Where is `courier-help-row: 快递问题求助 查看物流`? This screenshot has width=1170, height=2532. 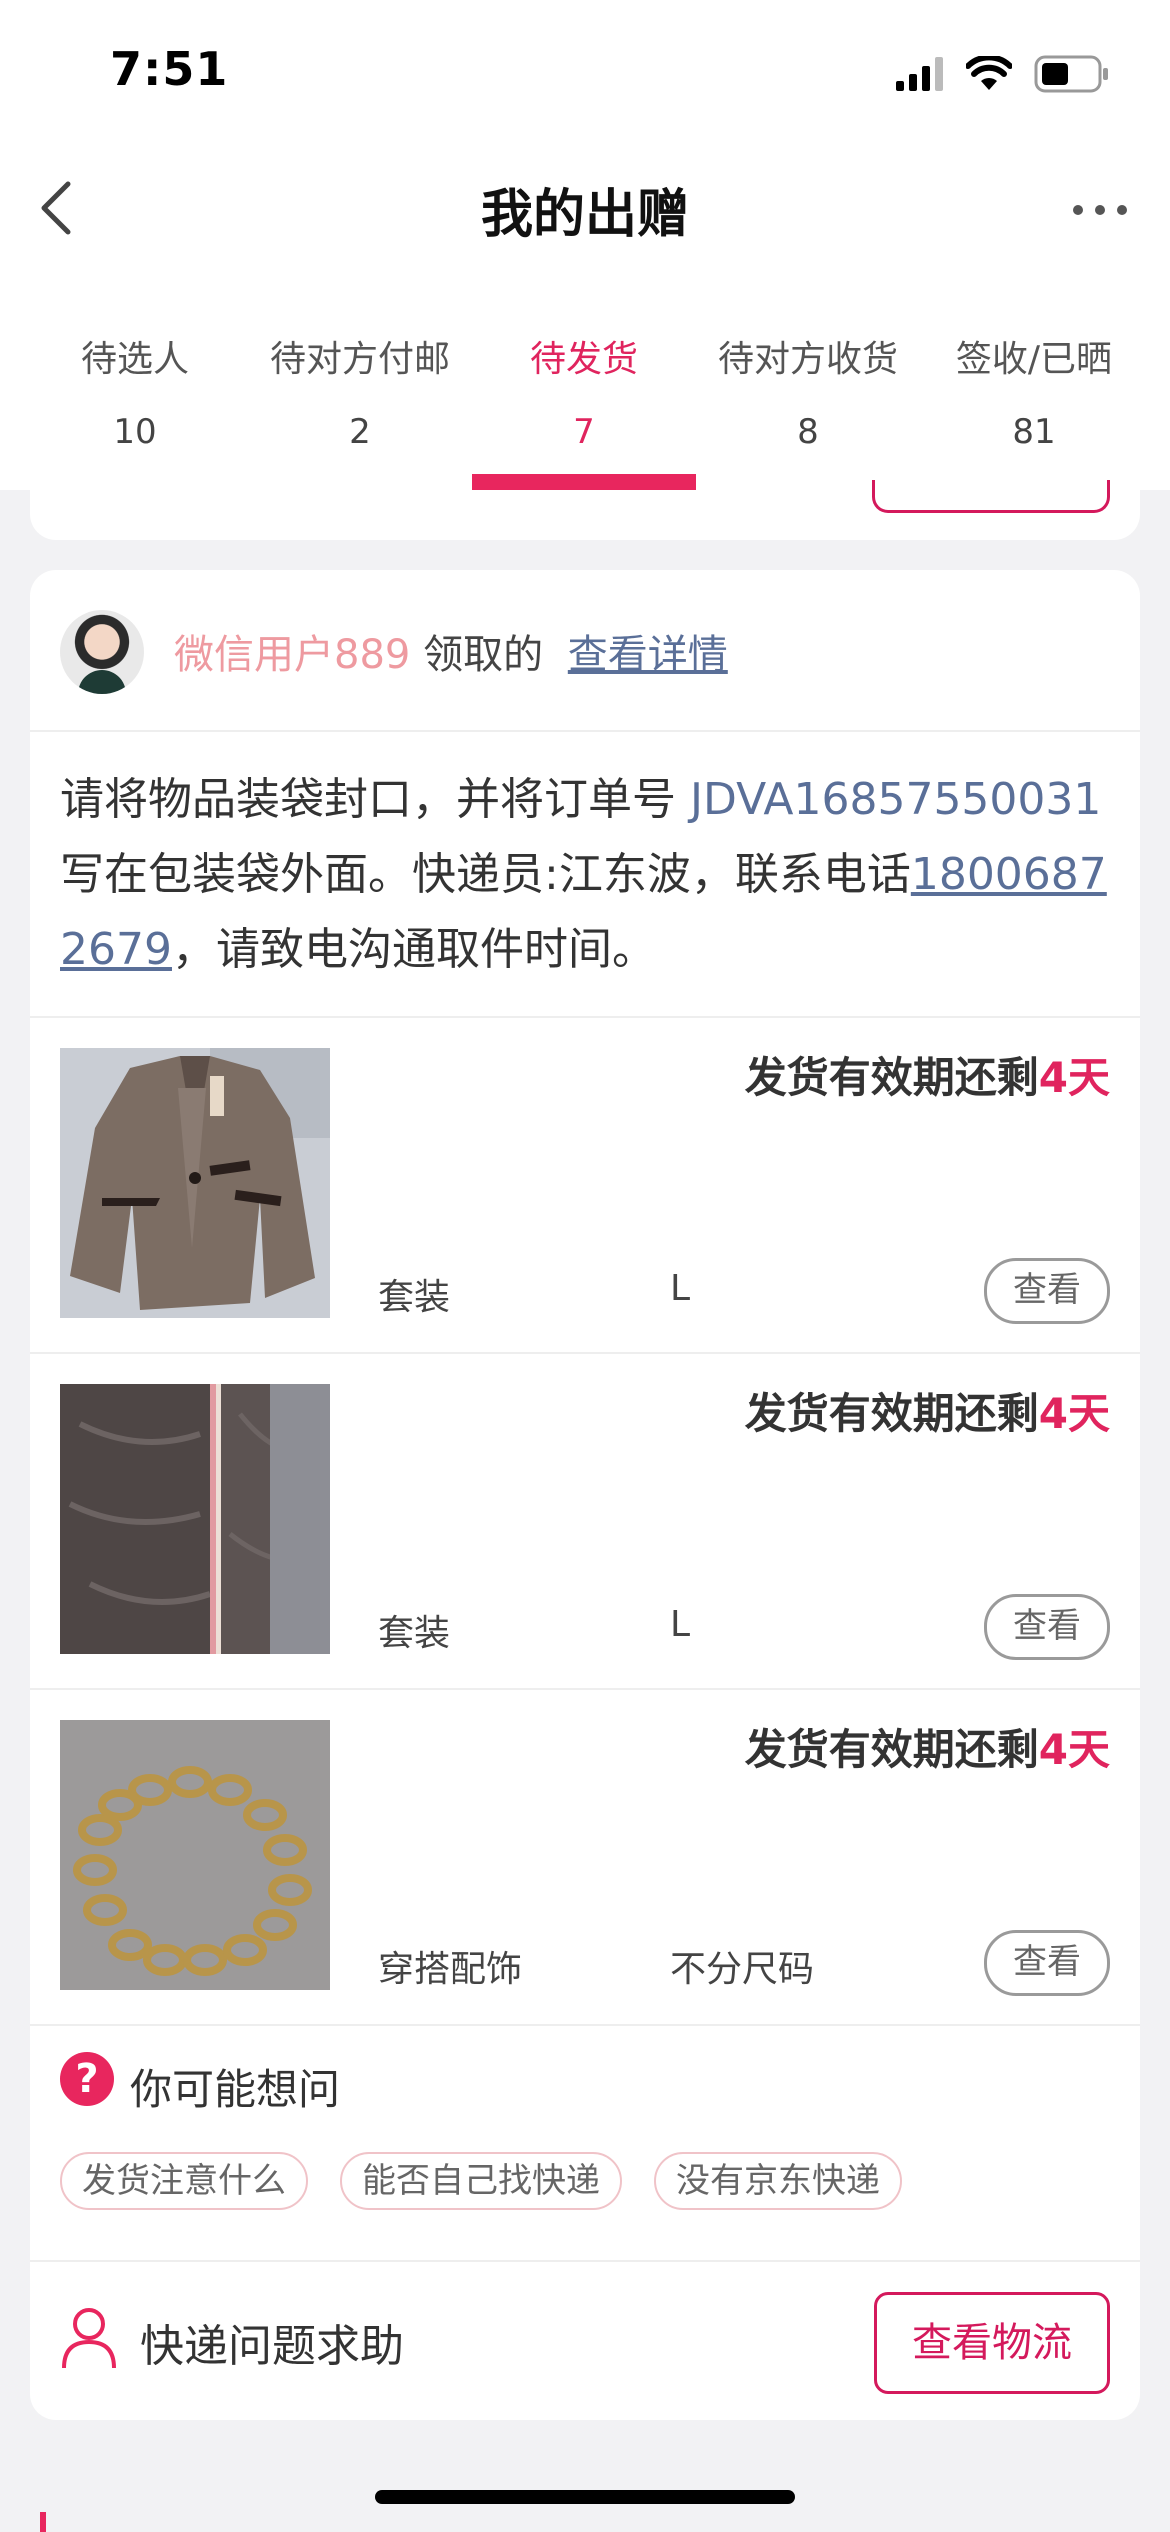
courier-help-row: 快递问题求助 查看物流 is located at coordinates (585, 2341).